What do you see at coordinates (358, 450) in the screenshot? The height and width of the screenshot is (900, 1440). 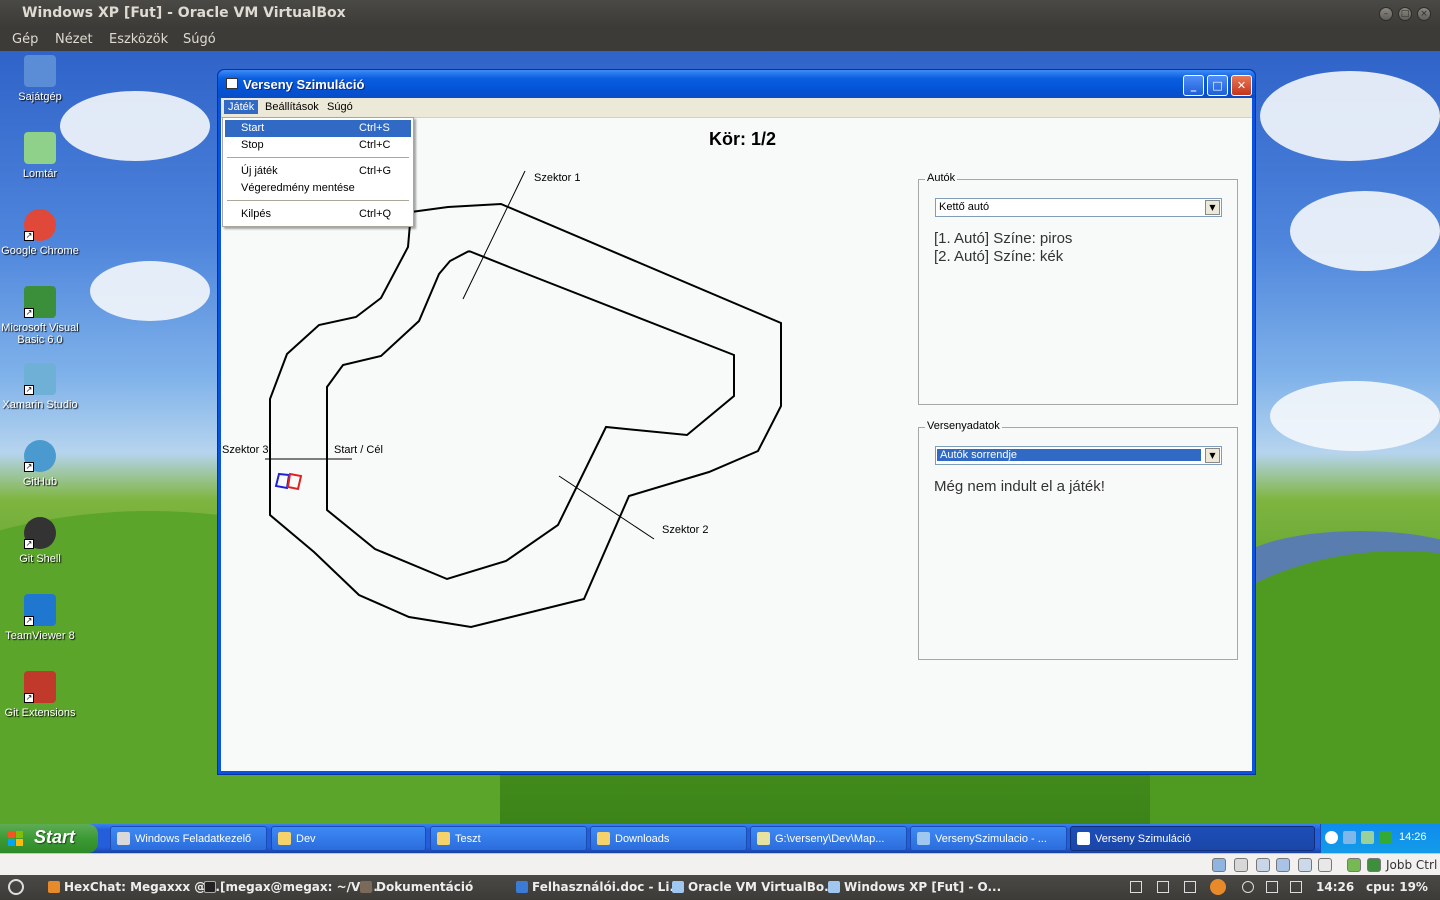 I see `start-finish-label: Start / Cél` at bounding box center [358, 450].